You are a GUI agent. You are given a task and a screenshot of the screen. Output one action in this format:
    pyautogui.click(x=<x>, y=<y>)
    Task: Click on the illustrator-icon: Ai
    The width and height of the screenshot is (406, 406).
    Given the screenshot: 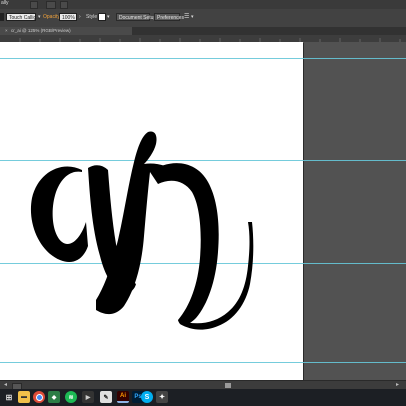 What is the action you would take?
    pyautogui.click(x=123, y=397)
    